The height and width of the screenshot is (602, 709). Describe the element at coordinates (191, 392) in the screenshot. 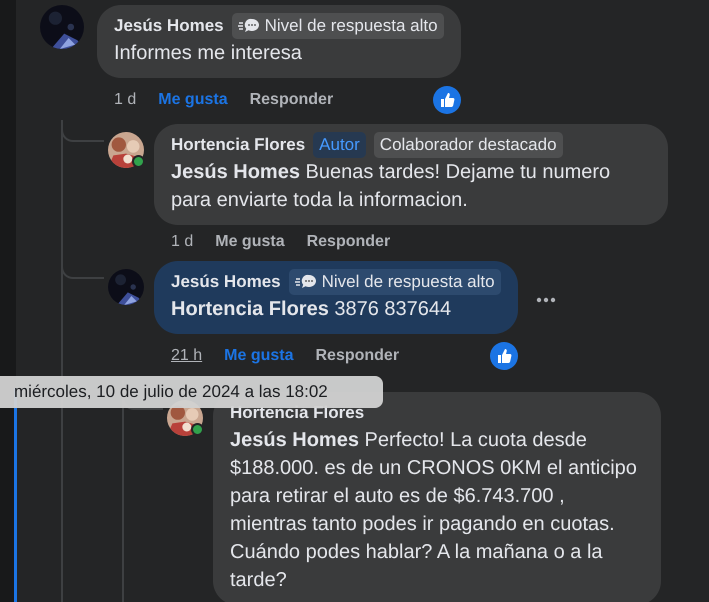

I see `date-tooltip: miércoles, 10 de julio de 2024 a las 18:02` at that location.